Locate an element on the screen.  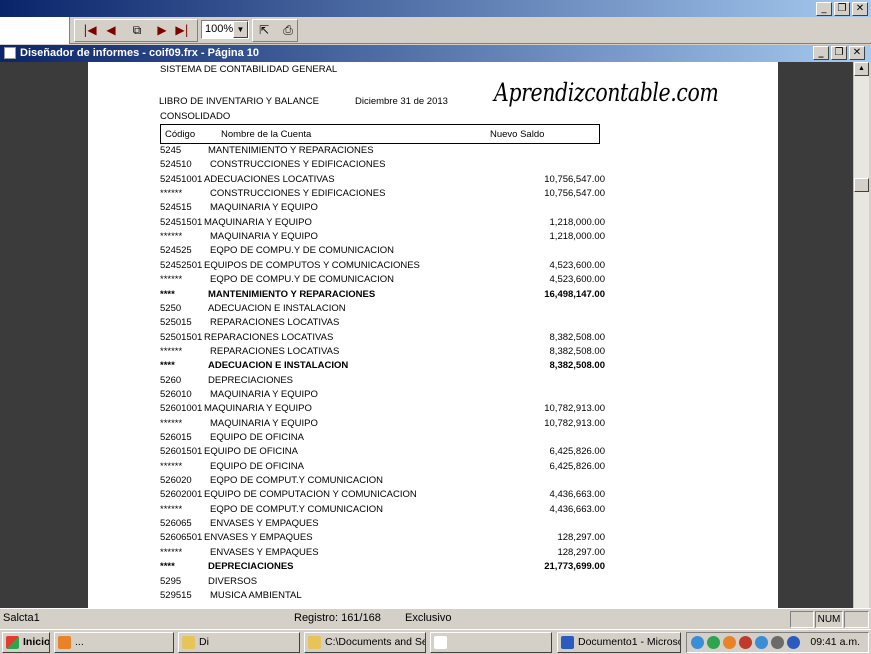
account-balance: 8,382,508.00 is located at coordinates (577, 351).